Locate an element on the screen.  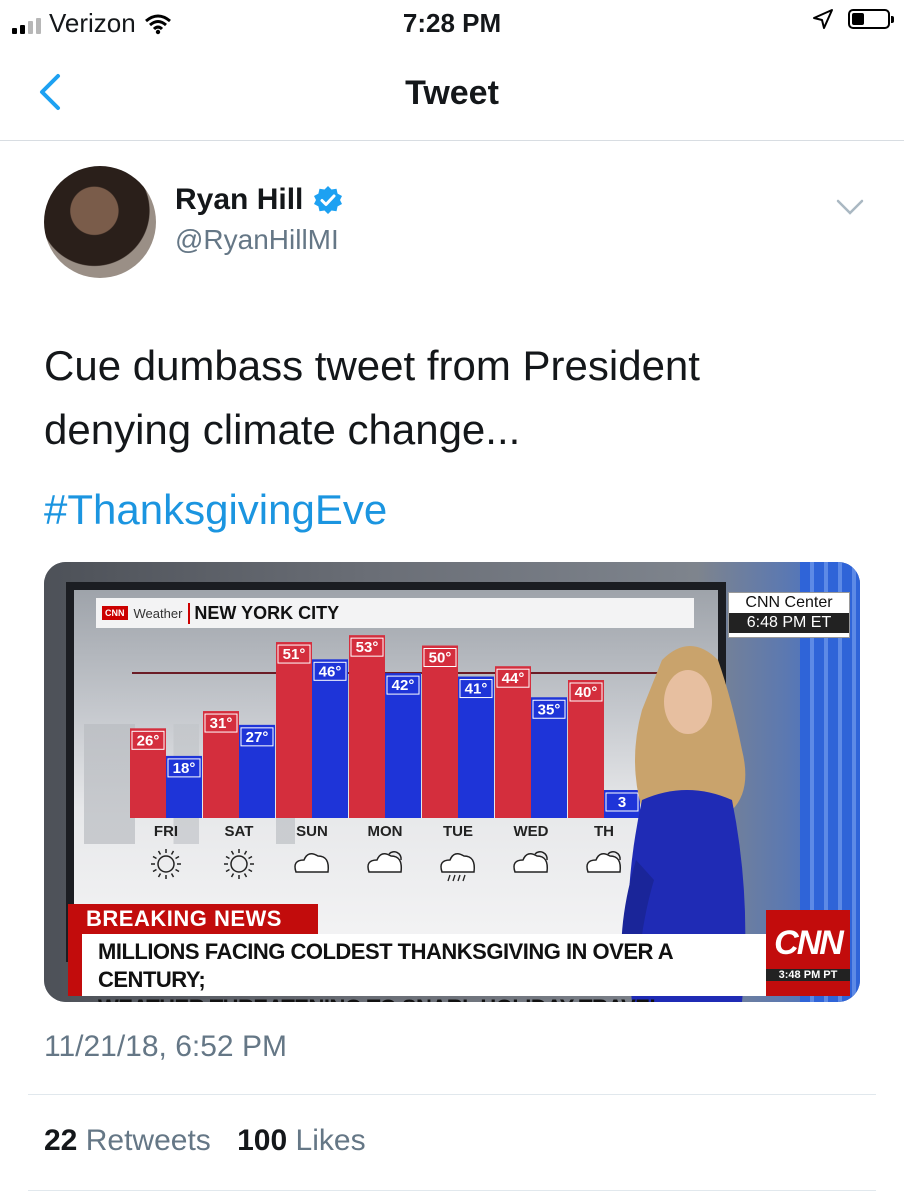
low-temp-label: 27° is located at coordinates (257, 737).